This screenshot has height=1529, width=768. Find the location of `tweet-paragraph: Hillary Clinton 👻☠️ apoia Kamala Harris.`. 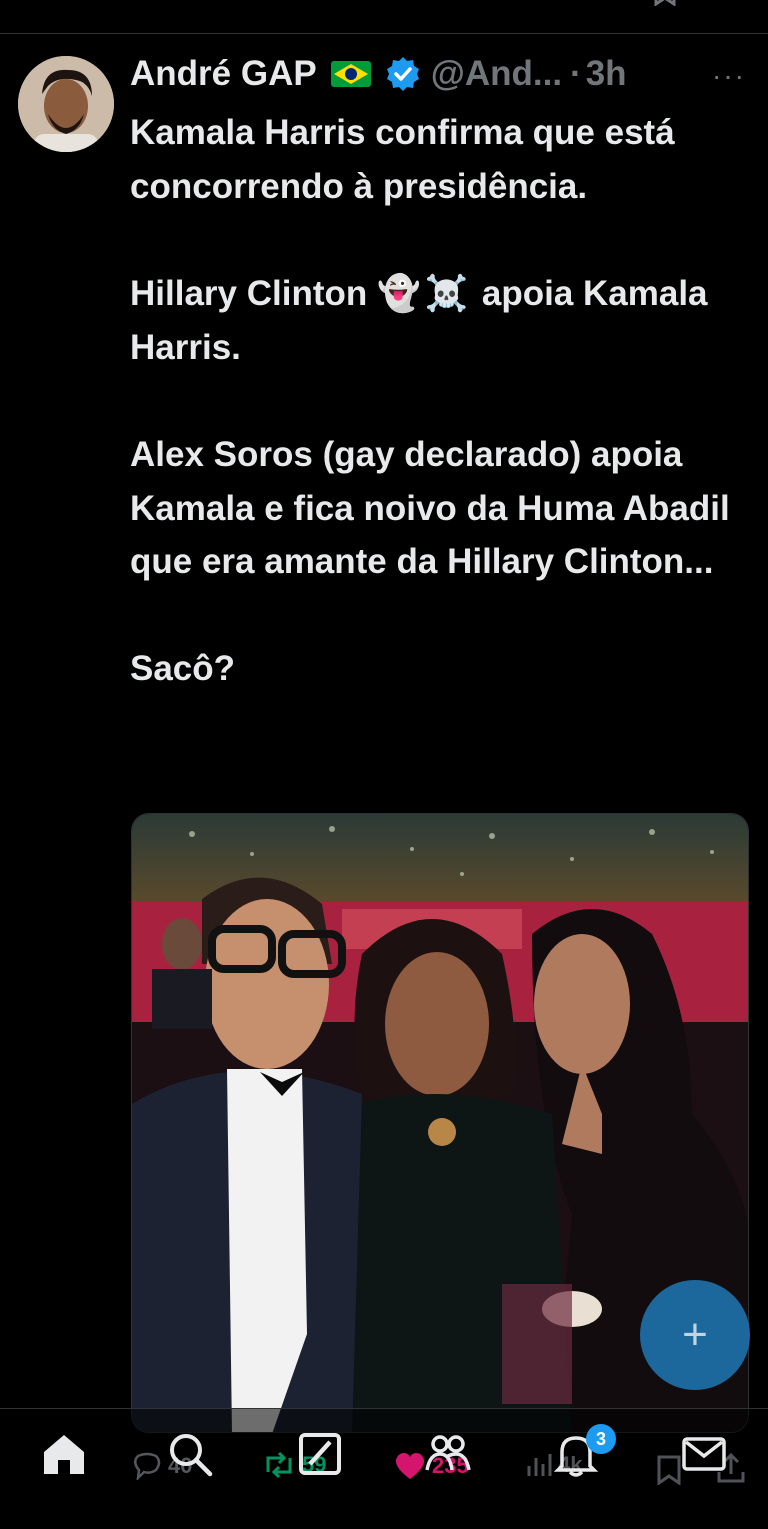

tweet-paragraph: Hillary Clinton 👻☠️ apoia Kamala Harris. is located at coordinates (435, 321).